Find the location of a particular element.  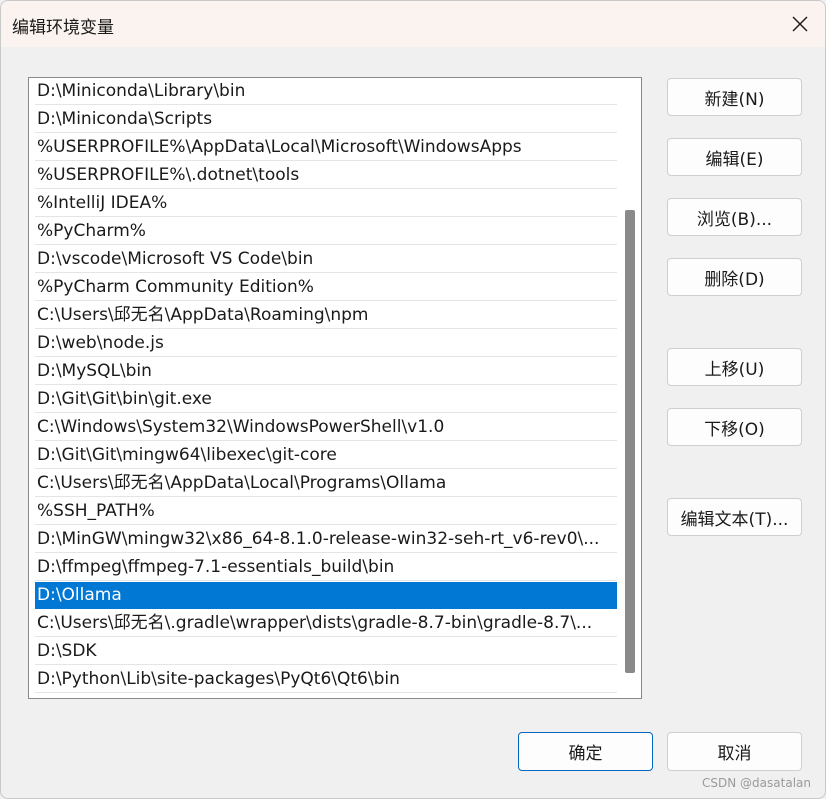

list-item: %IntelliJ IDEA% is located at coordinates (326, 203).